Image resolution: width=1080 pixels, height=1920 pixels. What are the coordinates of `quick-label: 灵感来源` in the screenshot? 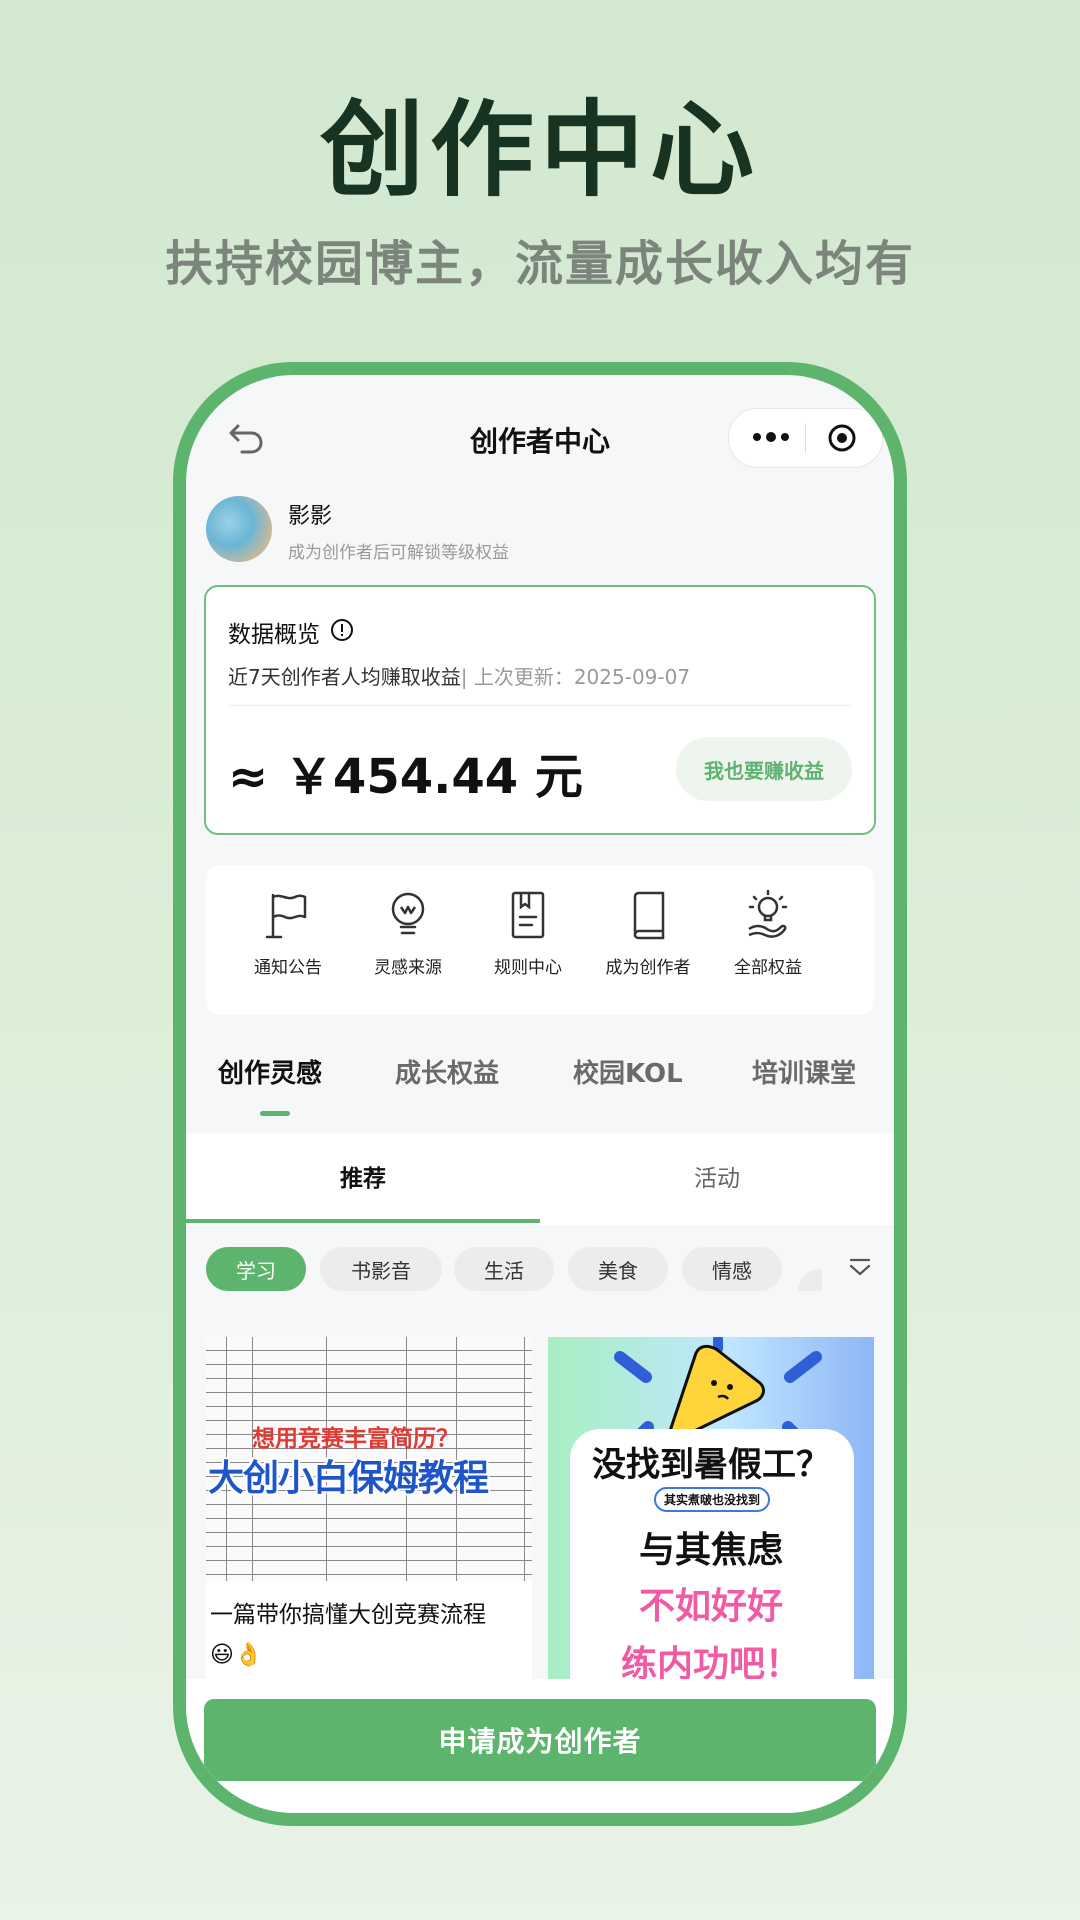 It's located at (408, 968).